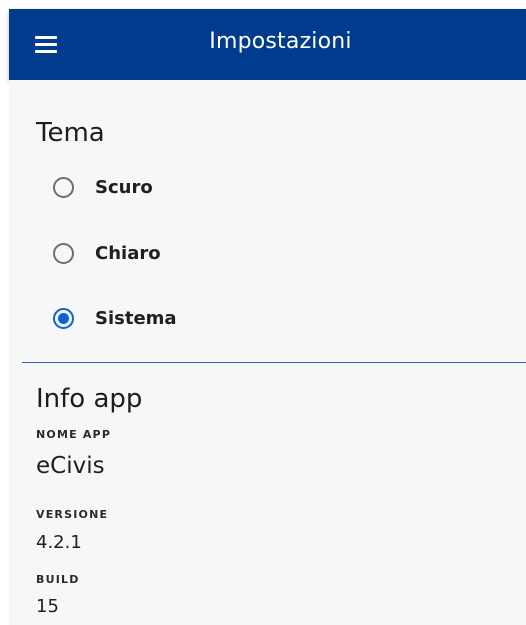  What do you see at coordinates (128, 253) in the screenshot?
I see `theme-option-label: Chiaro` at bounding box center [128, 253].